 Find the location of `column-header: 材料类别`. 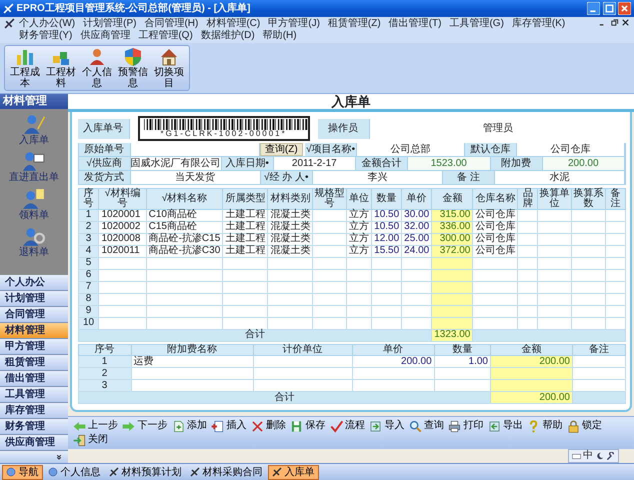

column-header: 材料类别 is located at coordinates (290, 198).